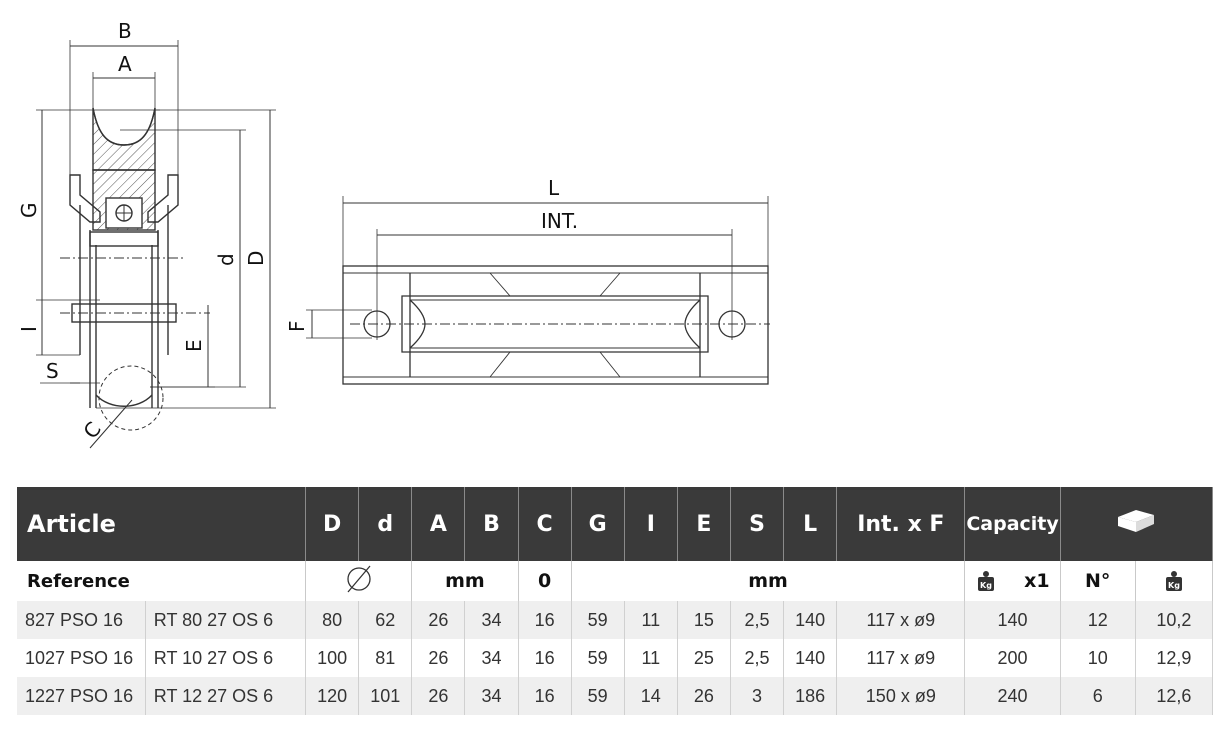 The width and height of the screenshot is (1226, 736). I want to click on dim-label-i: I, so click(29, 329).